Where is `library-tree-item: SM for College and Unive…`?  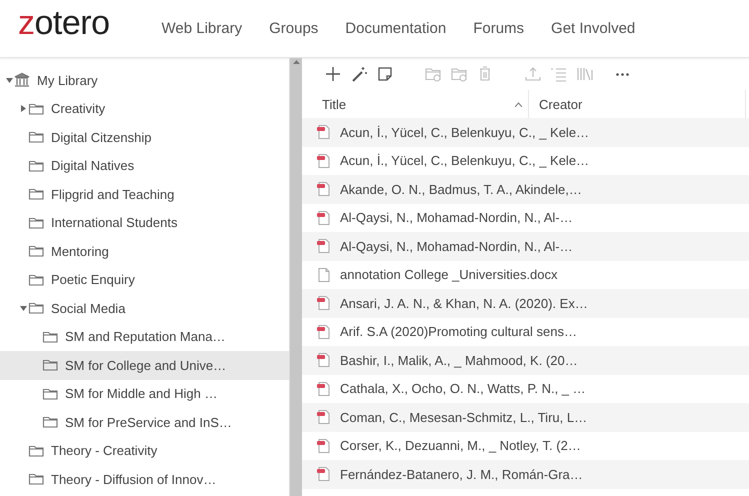
library-tree-item: SM for College and Unive… is located at coordinates (145, 365).